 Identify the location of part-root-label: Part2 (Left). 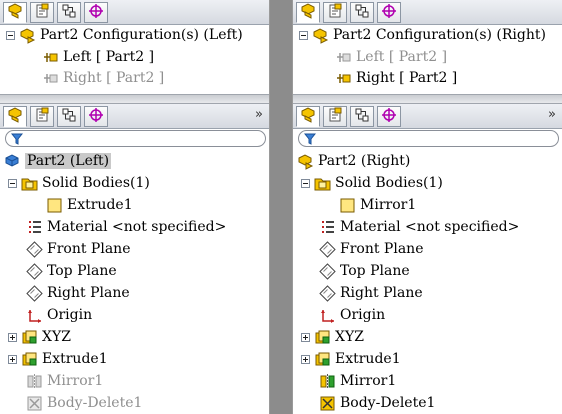
(68, 161).